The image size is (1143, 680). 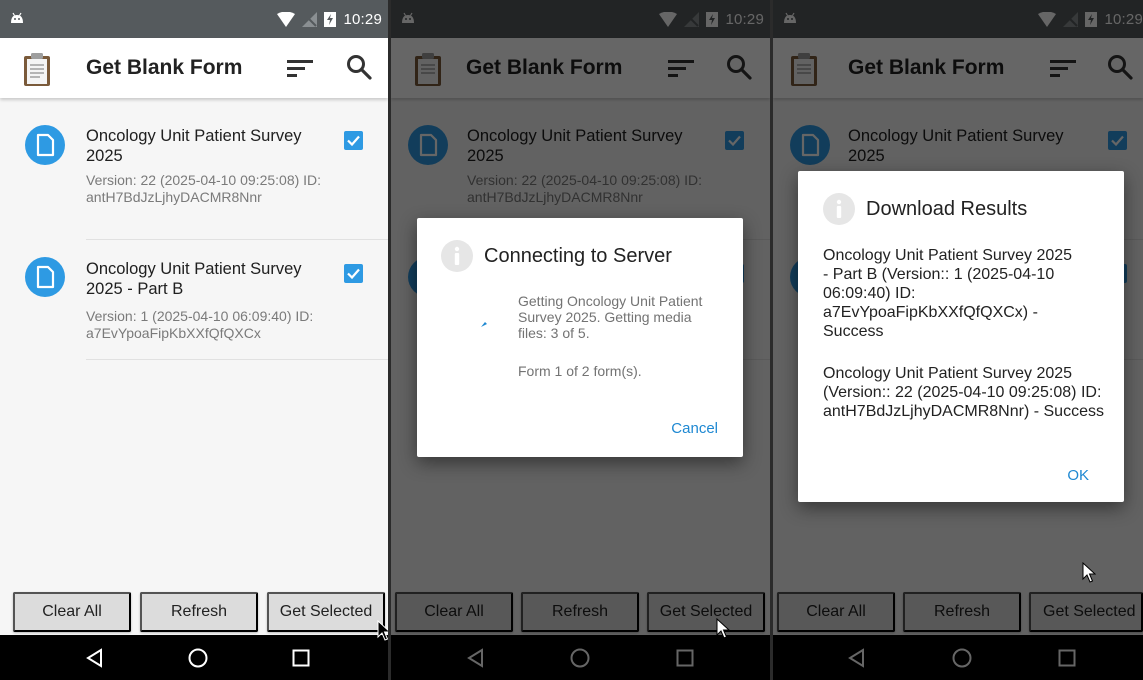 What do you see at coordinates (199, 612) in the screenshot?
I see `refresh-button: Refresh` at bounding box center [199, 612].